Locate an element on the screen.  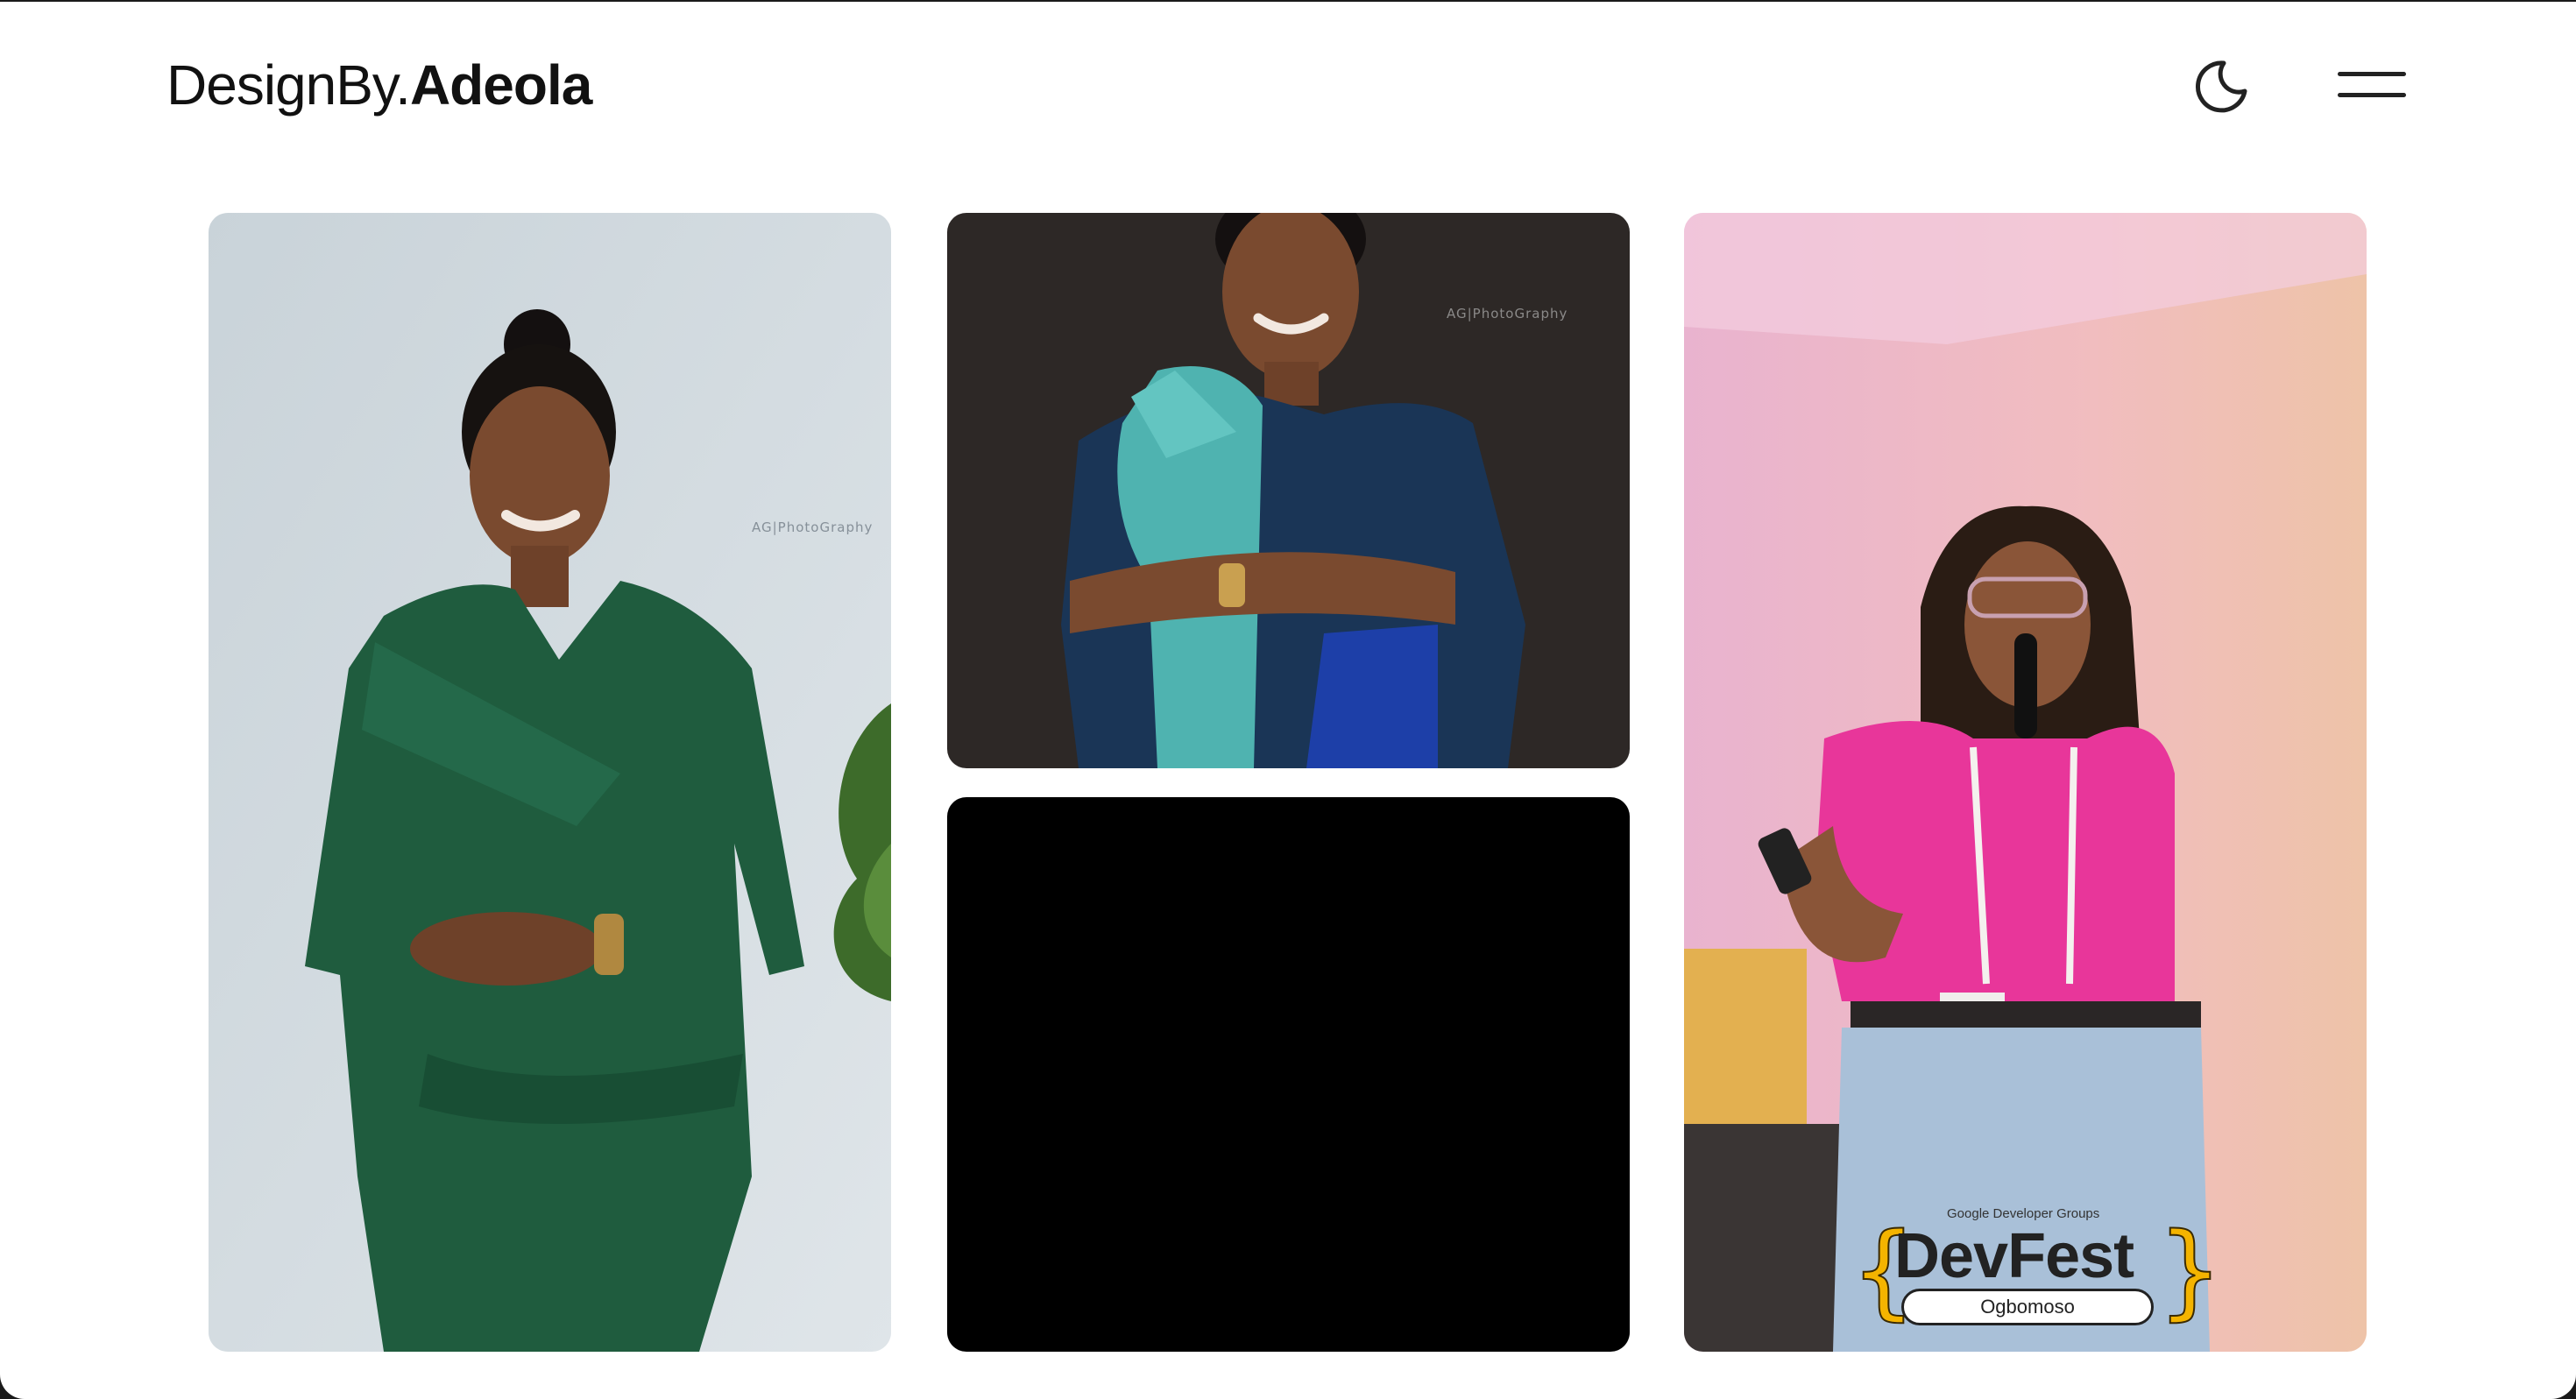
devfest-group-label: Google Developer Groups is located at coordinates (2023, 1214).